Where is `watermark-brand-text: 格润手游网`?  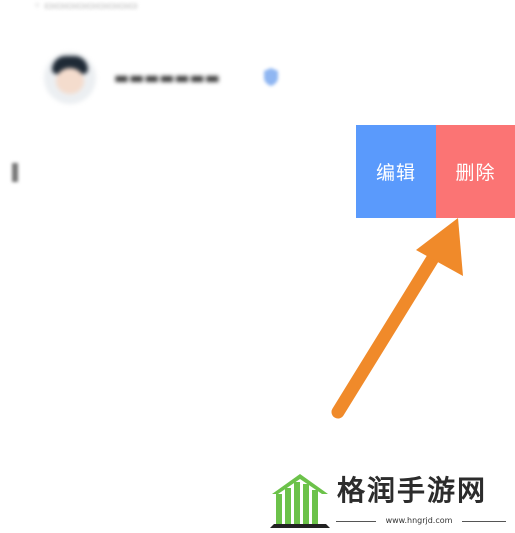
watermark-brand-text: 格润手游网 is located at coordinates (412, 490).